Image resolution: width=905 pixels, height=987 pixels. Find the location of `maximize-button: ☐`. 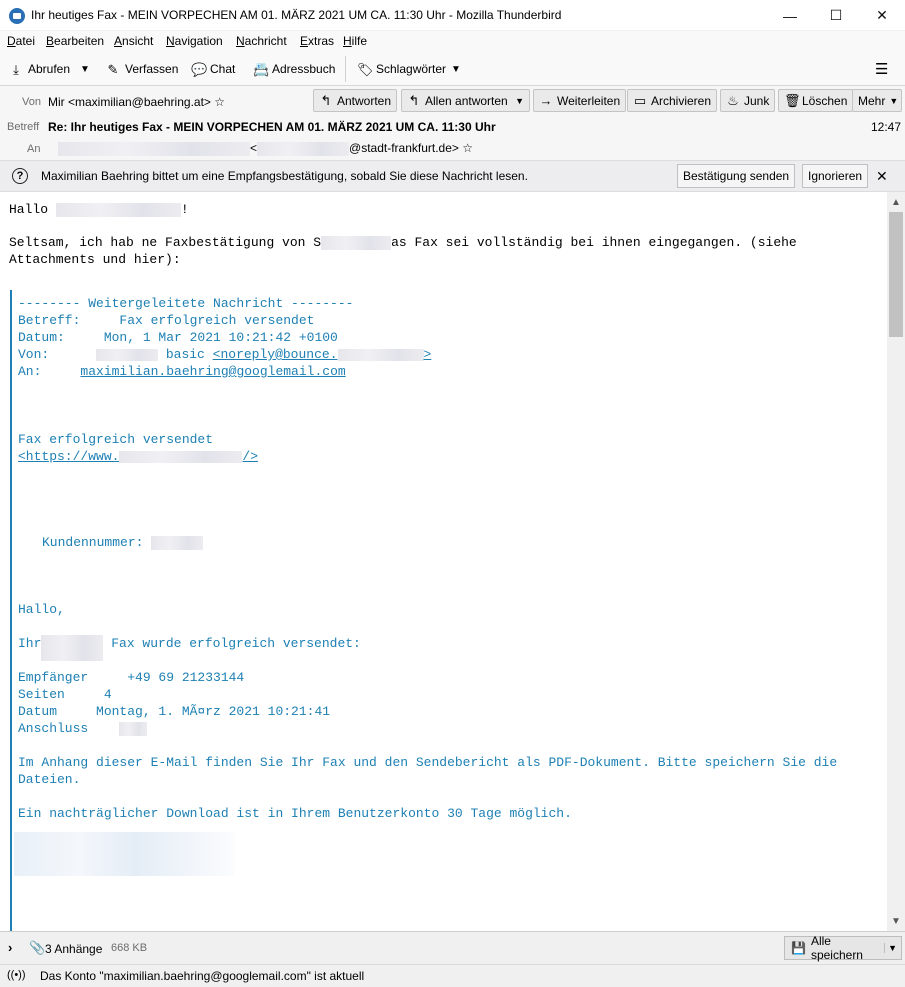

maximize-button: ☐ is located at coordinates (836, 15).